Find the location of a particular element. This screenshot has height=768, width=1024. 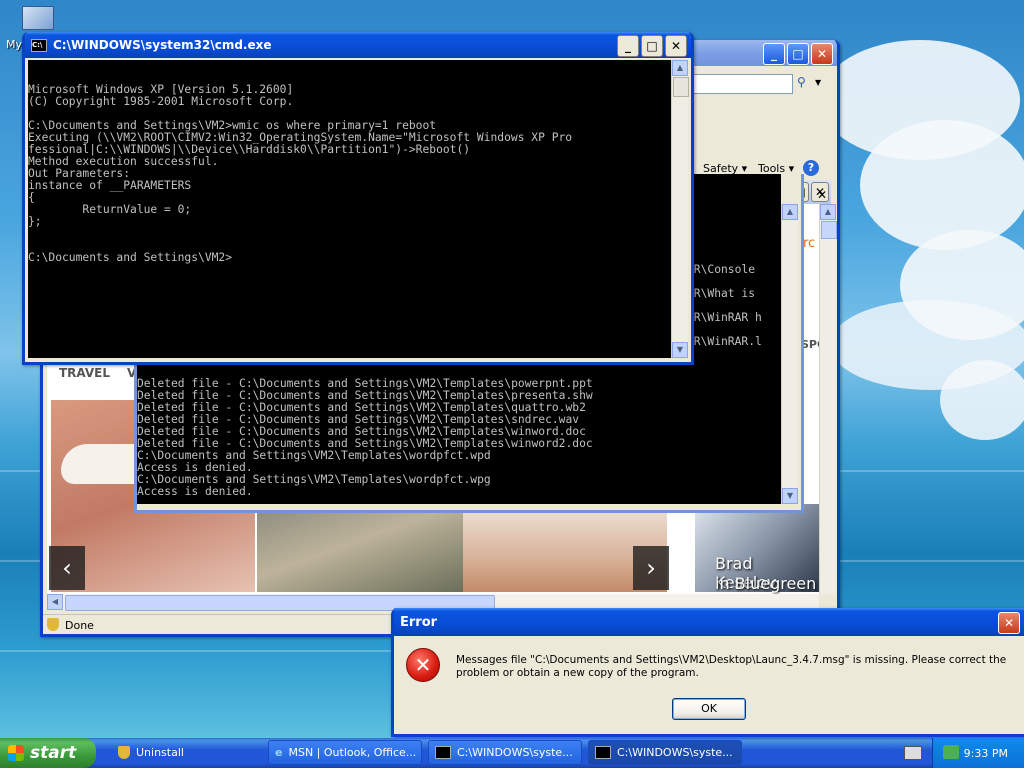

travel-section-label: TRAVEL is located at coordinates (84, 373).